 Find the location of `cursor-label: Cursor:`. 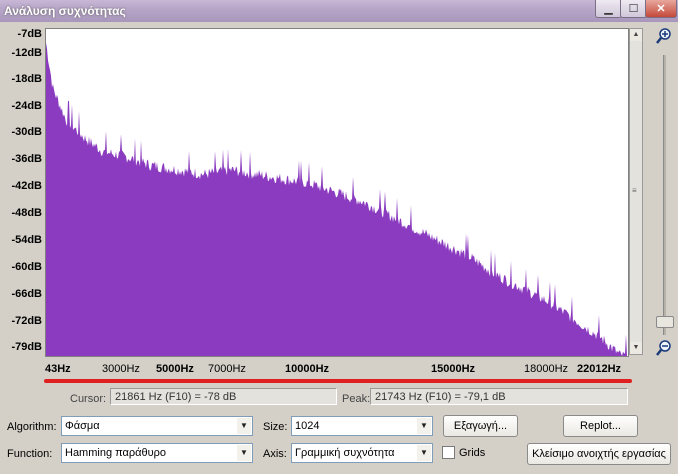

cursor-label: Cursor: is located at coordinates (88, 399).